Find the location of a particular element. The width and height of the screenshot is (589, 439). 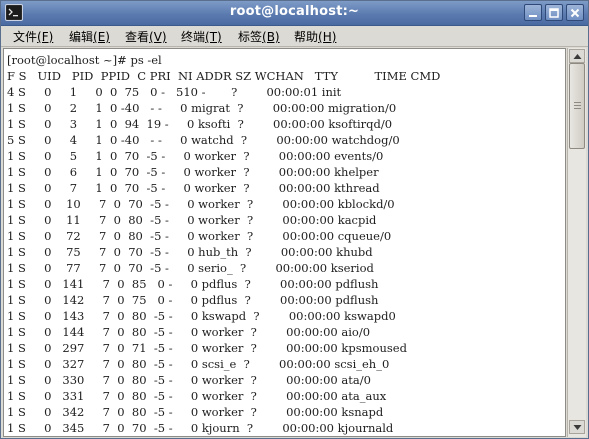

menu-file-accel: (F) is located at coordinates (45, 37).